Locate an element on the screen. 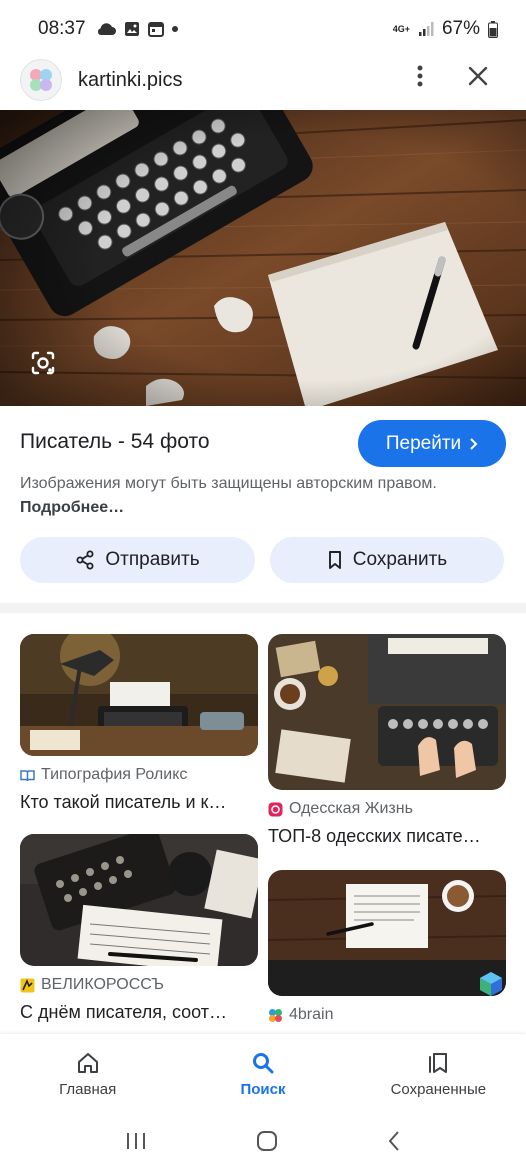 The width and height of the screenshot is (526, 1168). saved-icon is located at coordinates (438, 1062).